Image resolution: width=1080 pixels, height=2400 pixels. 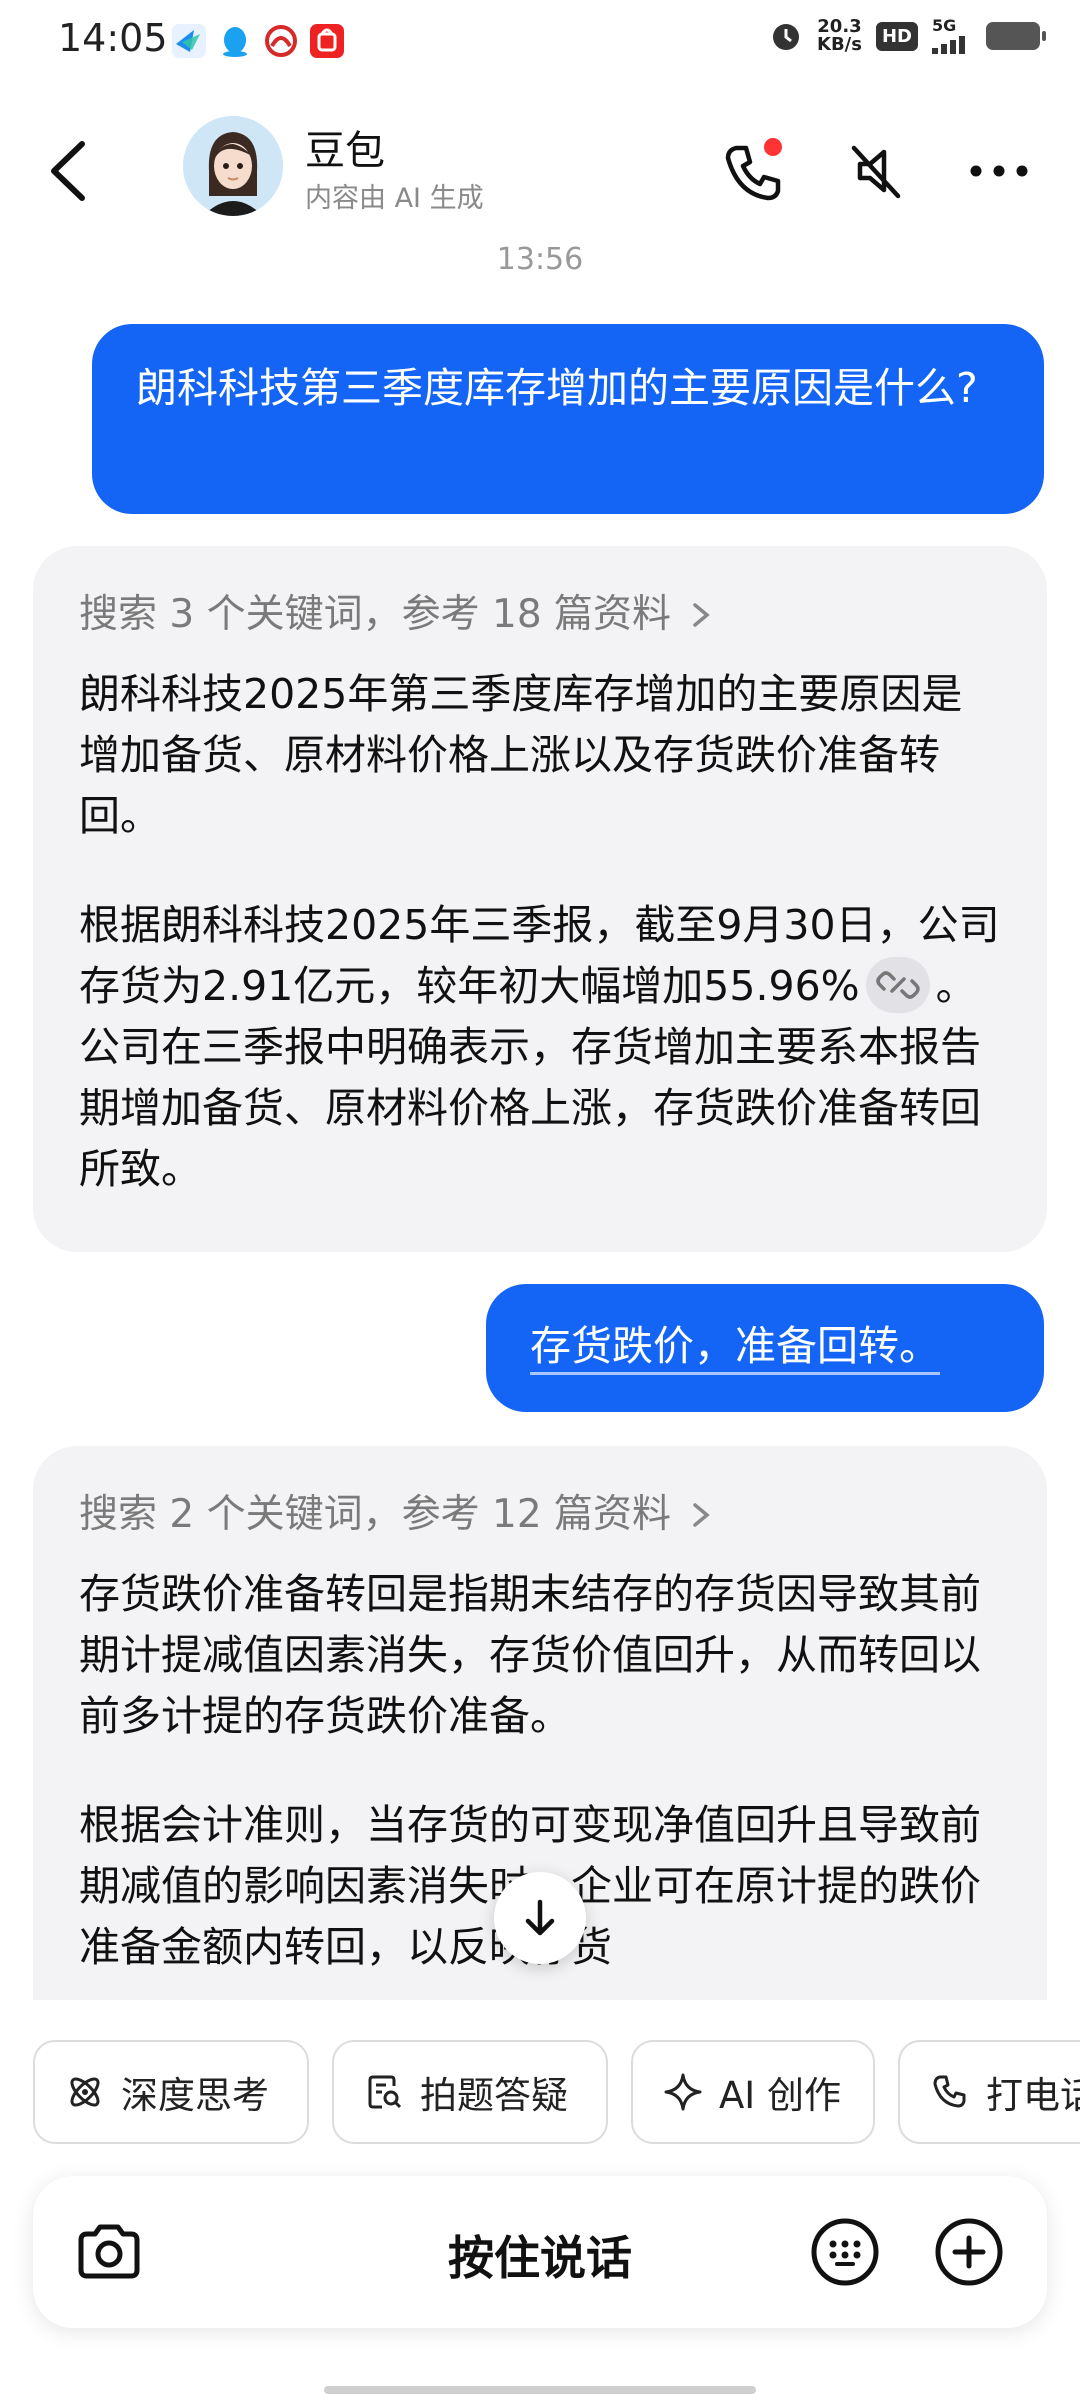 I want to click on scroll-to-bottom-button, so click(x=540, y=1918).